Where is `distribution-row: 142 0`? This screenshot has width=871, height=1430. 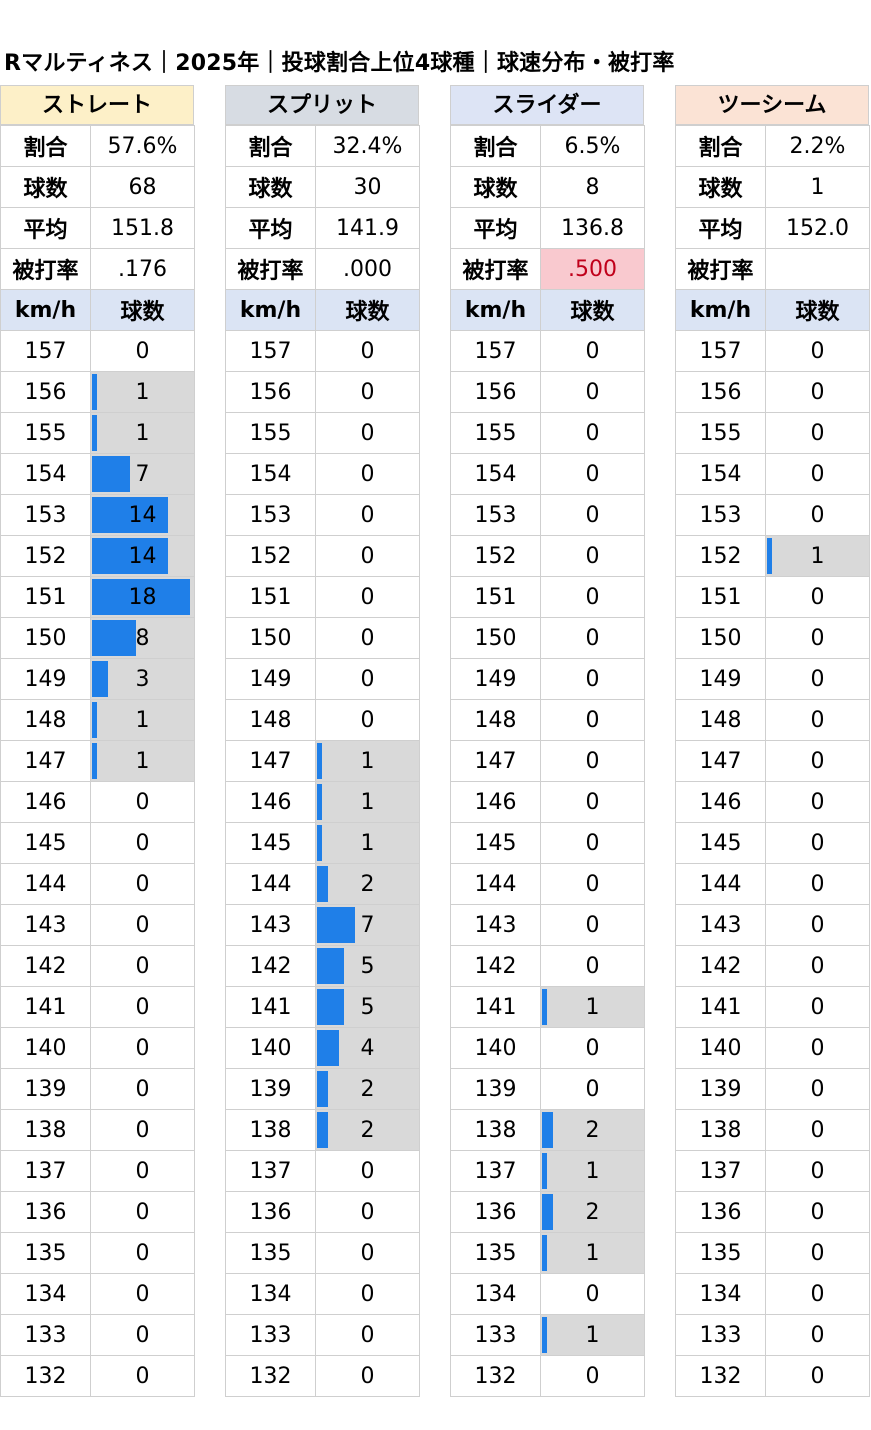 distribution-row: 142 0 is located at coordinates (772, 966).